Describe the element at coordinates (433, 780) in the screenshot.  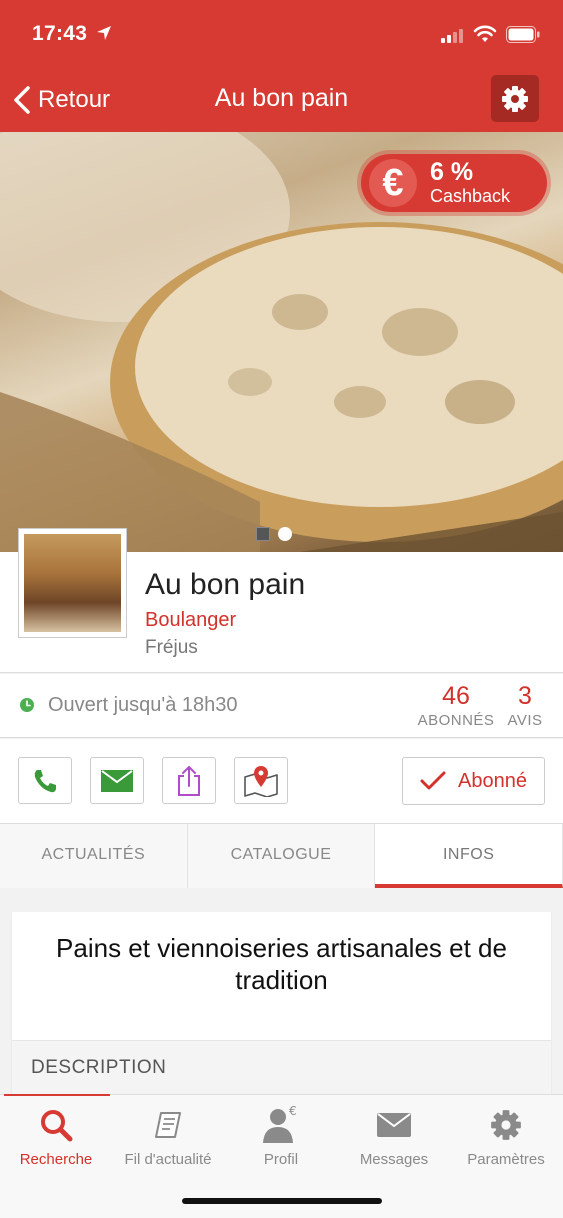
I see `checkmark-icon` at that location.